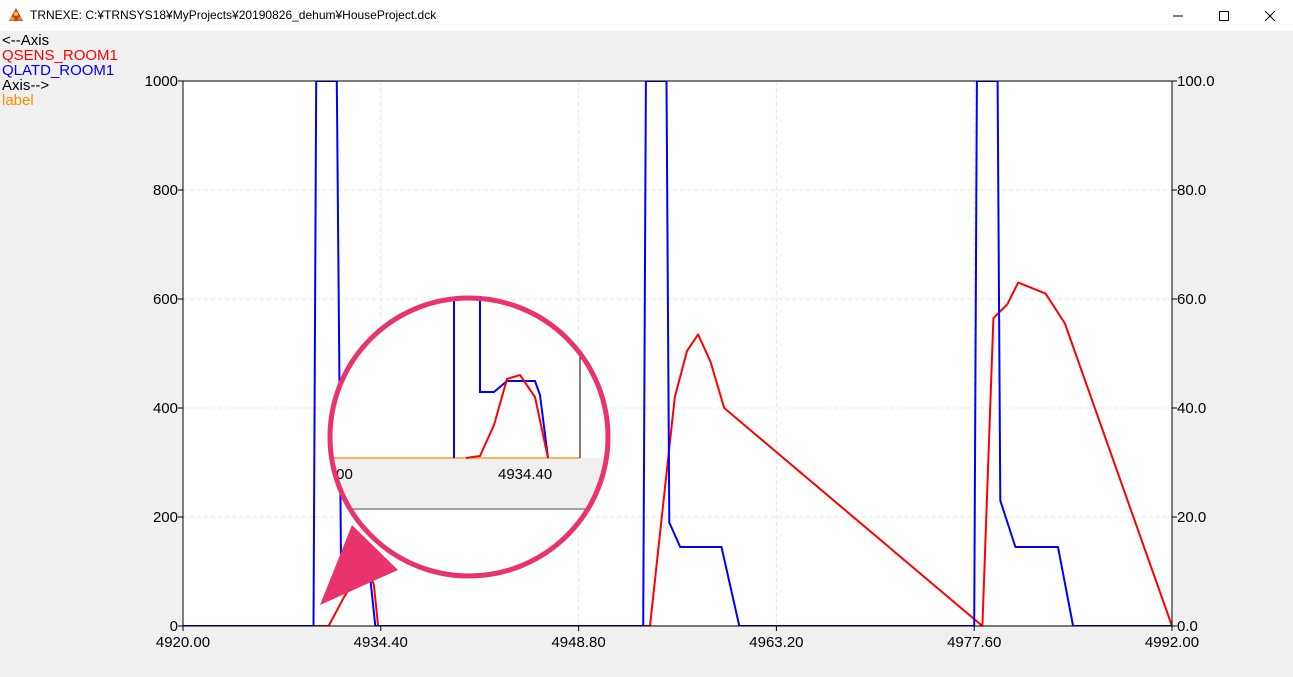  What do you see at coordinates (1196, 81) in the screenshot?
I see `y-right-tick-label: 100.0` at bounding box center [1196, 81].